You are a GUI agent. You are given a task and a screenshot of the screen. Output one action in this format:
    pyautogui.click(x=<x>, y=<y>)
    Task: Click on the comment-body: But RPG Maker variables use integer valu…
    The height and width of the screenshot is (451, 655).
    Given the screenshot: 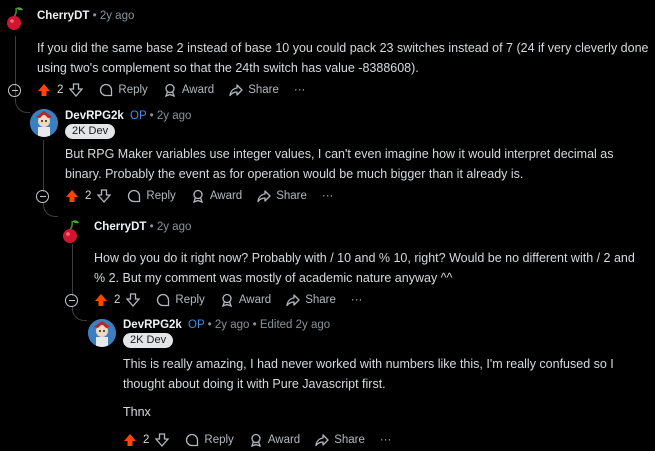 What is the action you would take?
    pyautogui.click(x=357, y=164)
    